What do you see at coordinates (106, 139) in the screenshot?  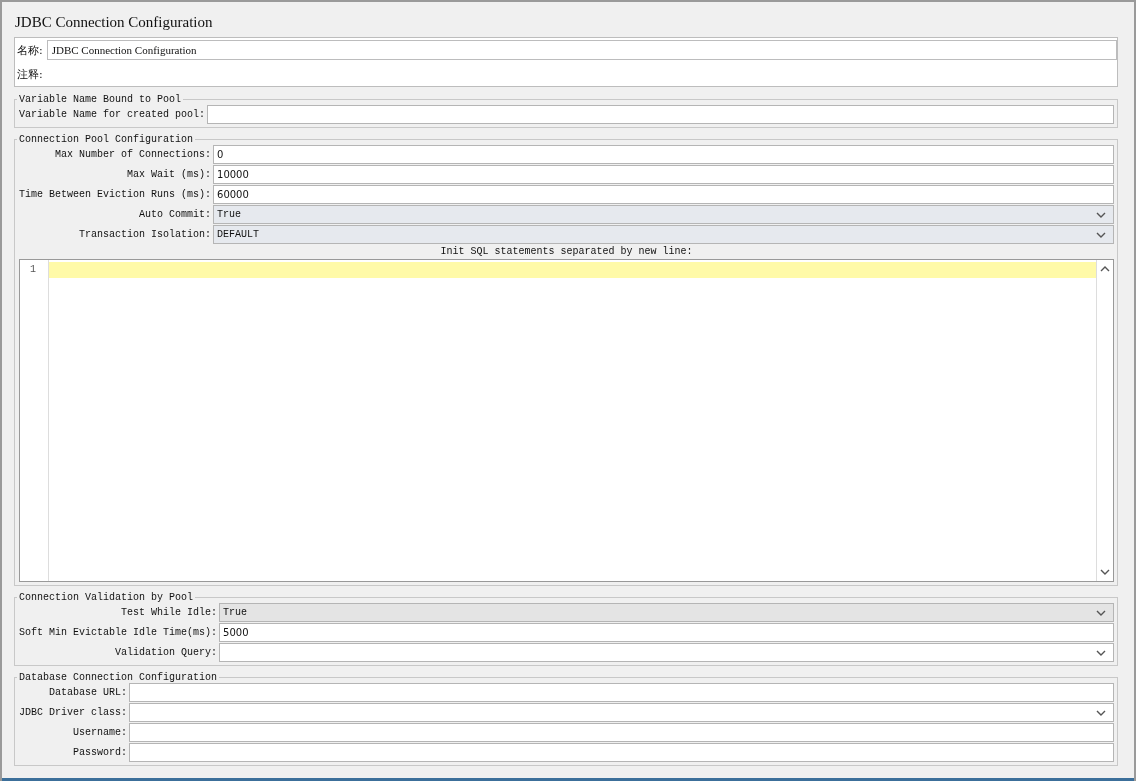 I see `group-title: Connection Pool Configuration` at bounding box center [106, 139].